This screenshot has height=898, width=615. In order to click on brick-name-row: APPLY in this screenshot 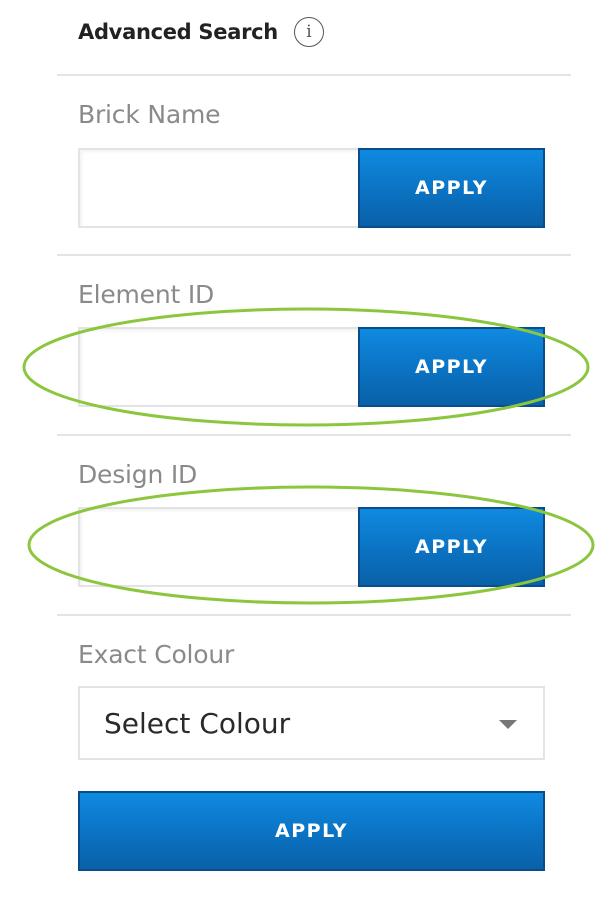, I will do `click(311, 188)`.